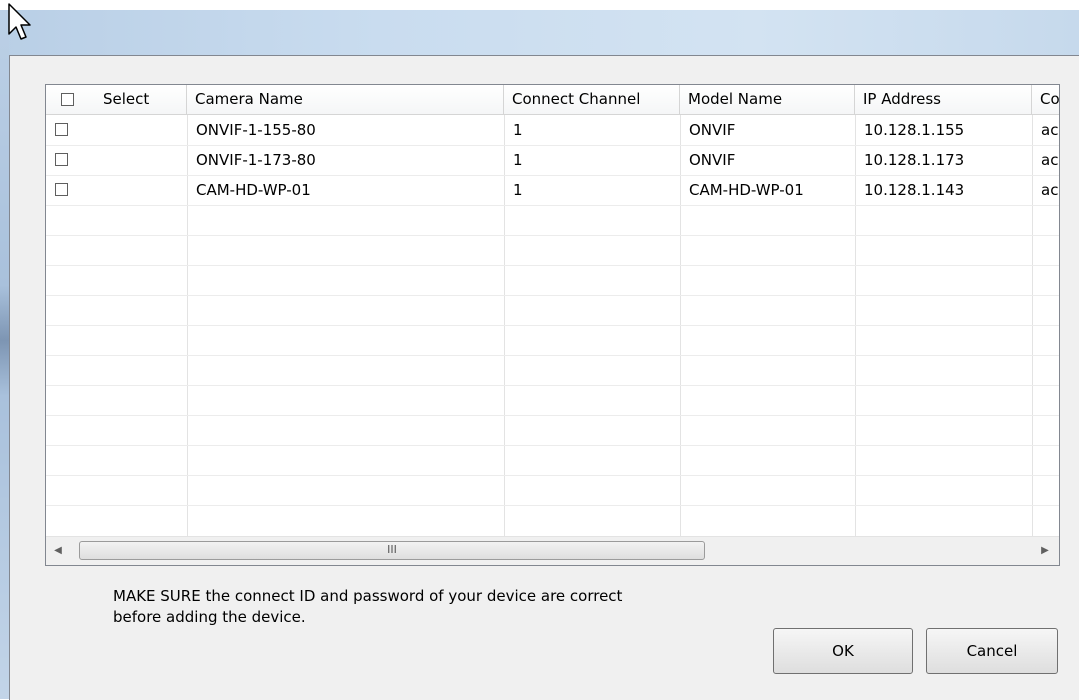  Describe the element at coordinates (943, 99) in the screenshot. I see `column-header-ip-address: IP Address` at that location.